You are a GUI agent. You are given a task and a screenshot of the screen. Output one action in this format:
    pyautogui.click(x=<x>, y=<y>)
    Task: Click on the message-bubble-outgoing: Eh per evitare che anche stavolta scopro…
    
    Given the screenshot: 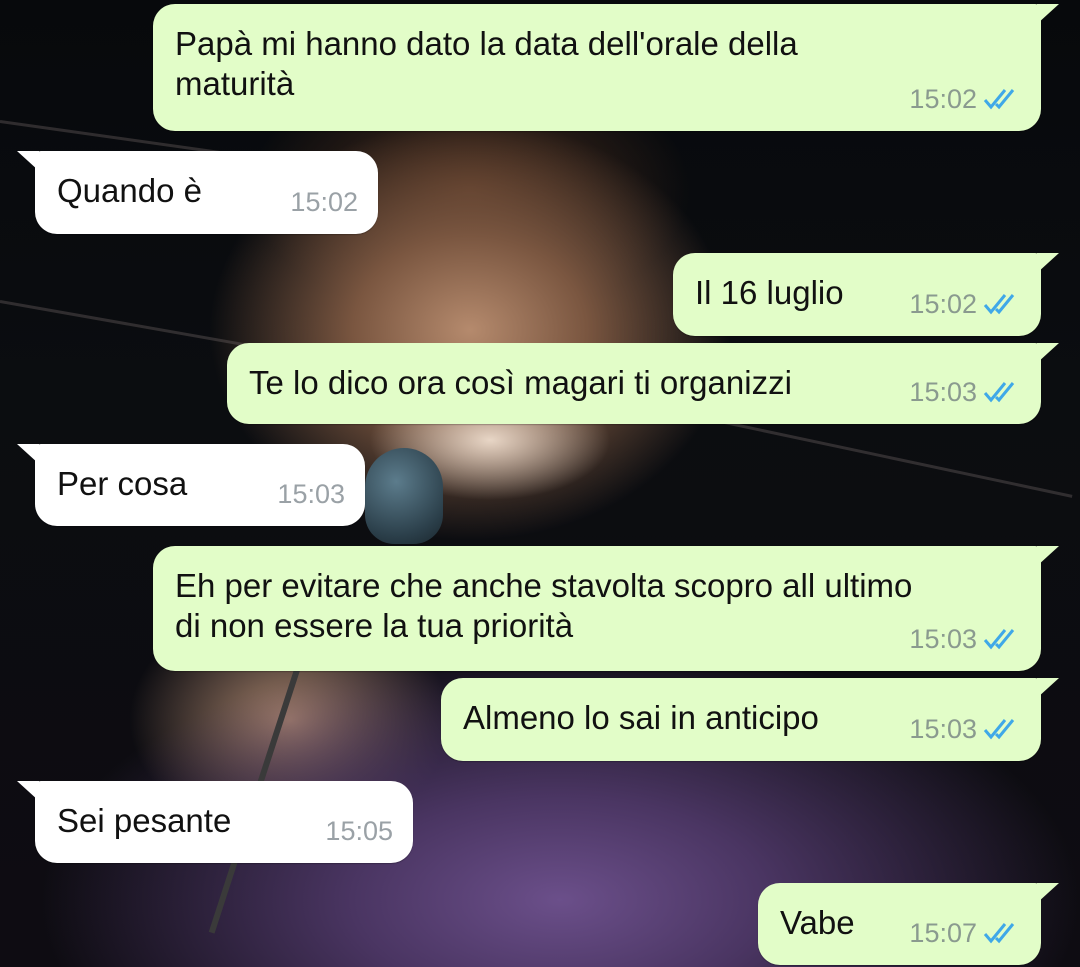 What is the action you would take?
    pyautogui.click(x=606, y=608)
    